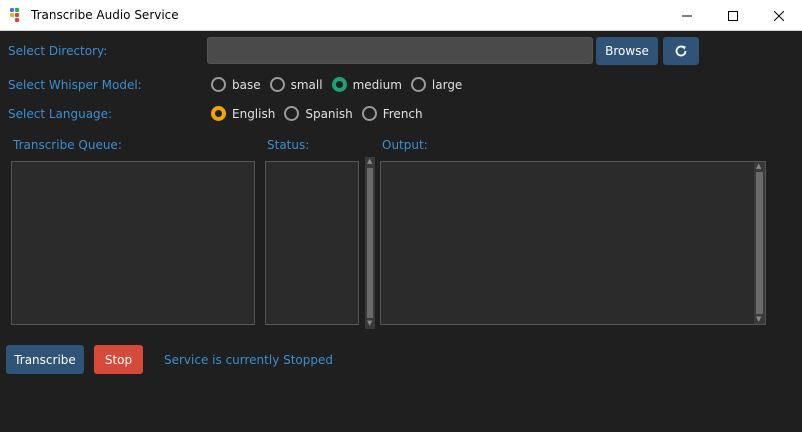  Describe the element at coordinates (17, 15) in the screenshot. I see `app-logo-icon` at that location.